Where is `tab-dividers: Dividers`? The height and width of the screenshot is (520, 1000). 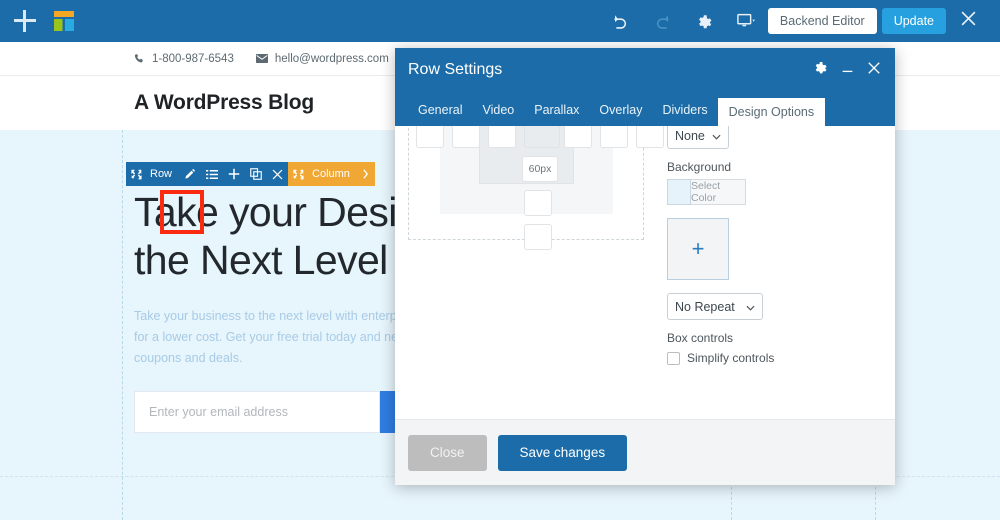
tab-dividers: Dividers is located at coordinates (684, 114).